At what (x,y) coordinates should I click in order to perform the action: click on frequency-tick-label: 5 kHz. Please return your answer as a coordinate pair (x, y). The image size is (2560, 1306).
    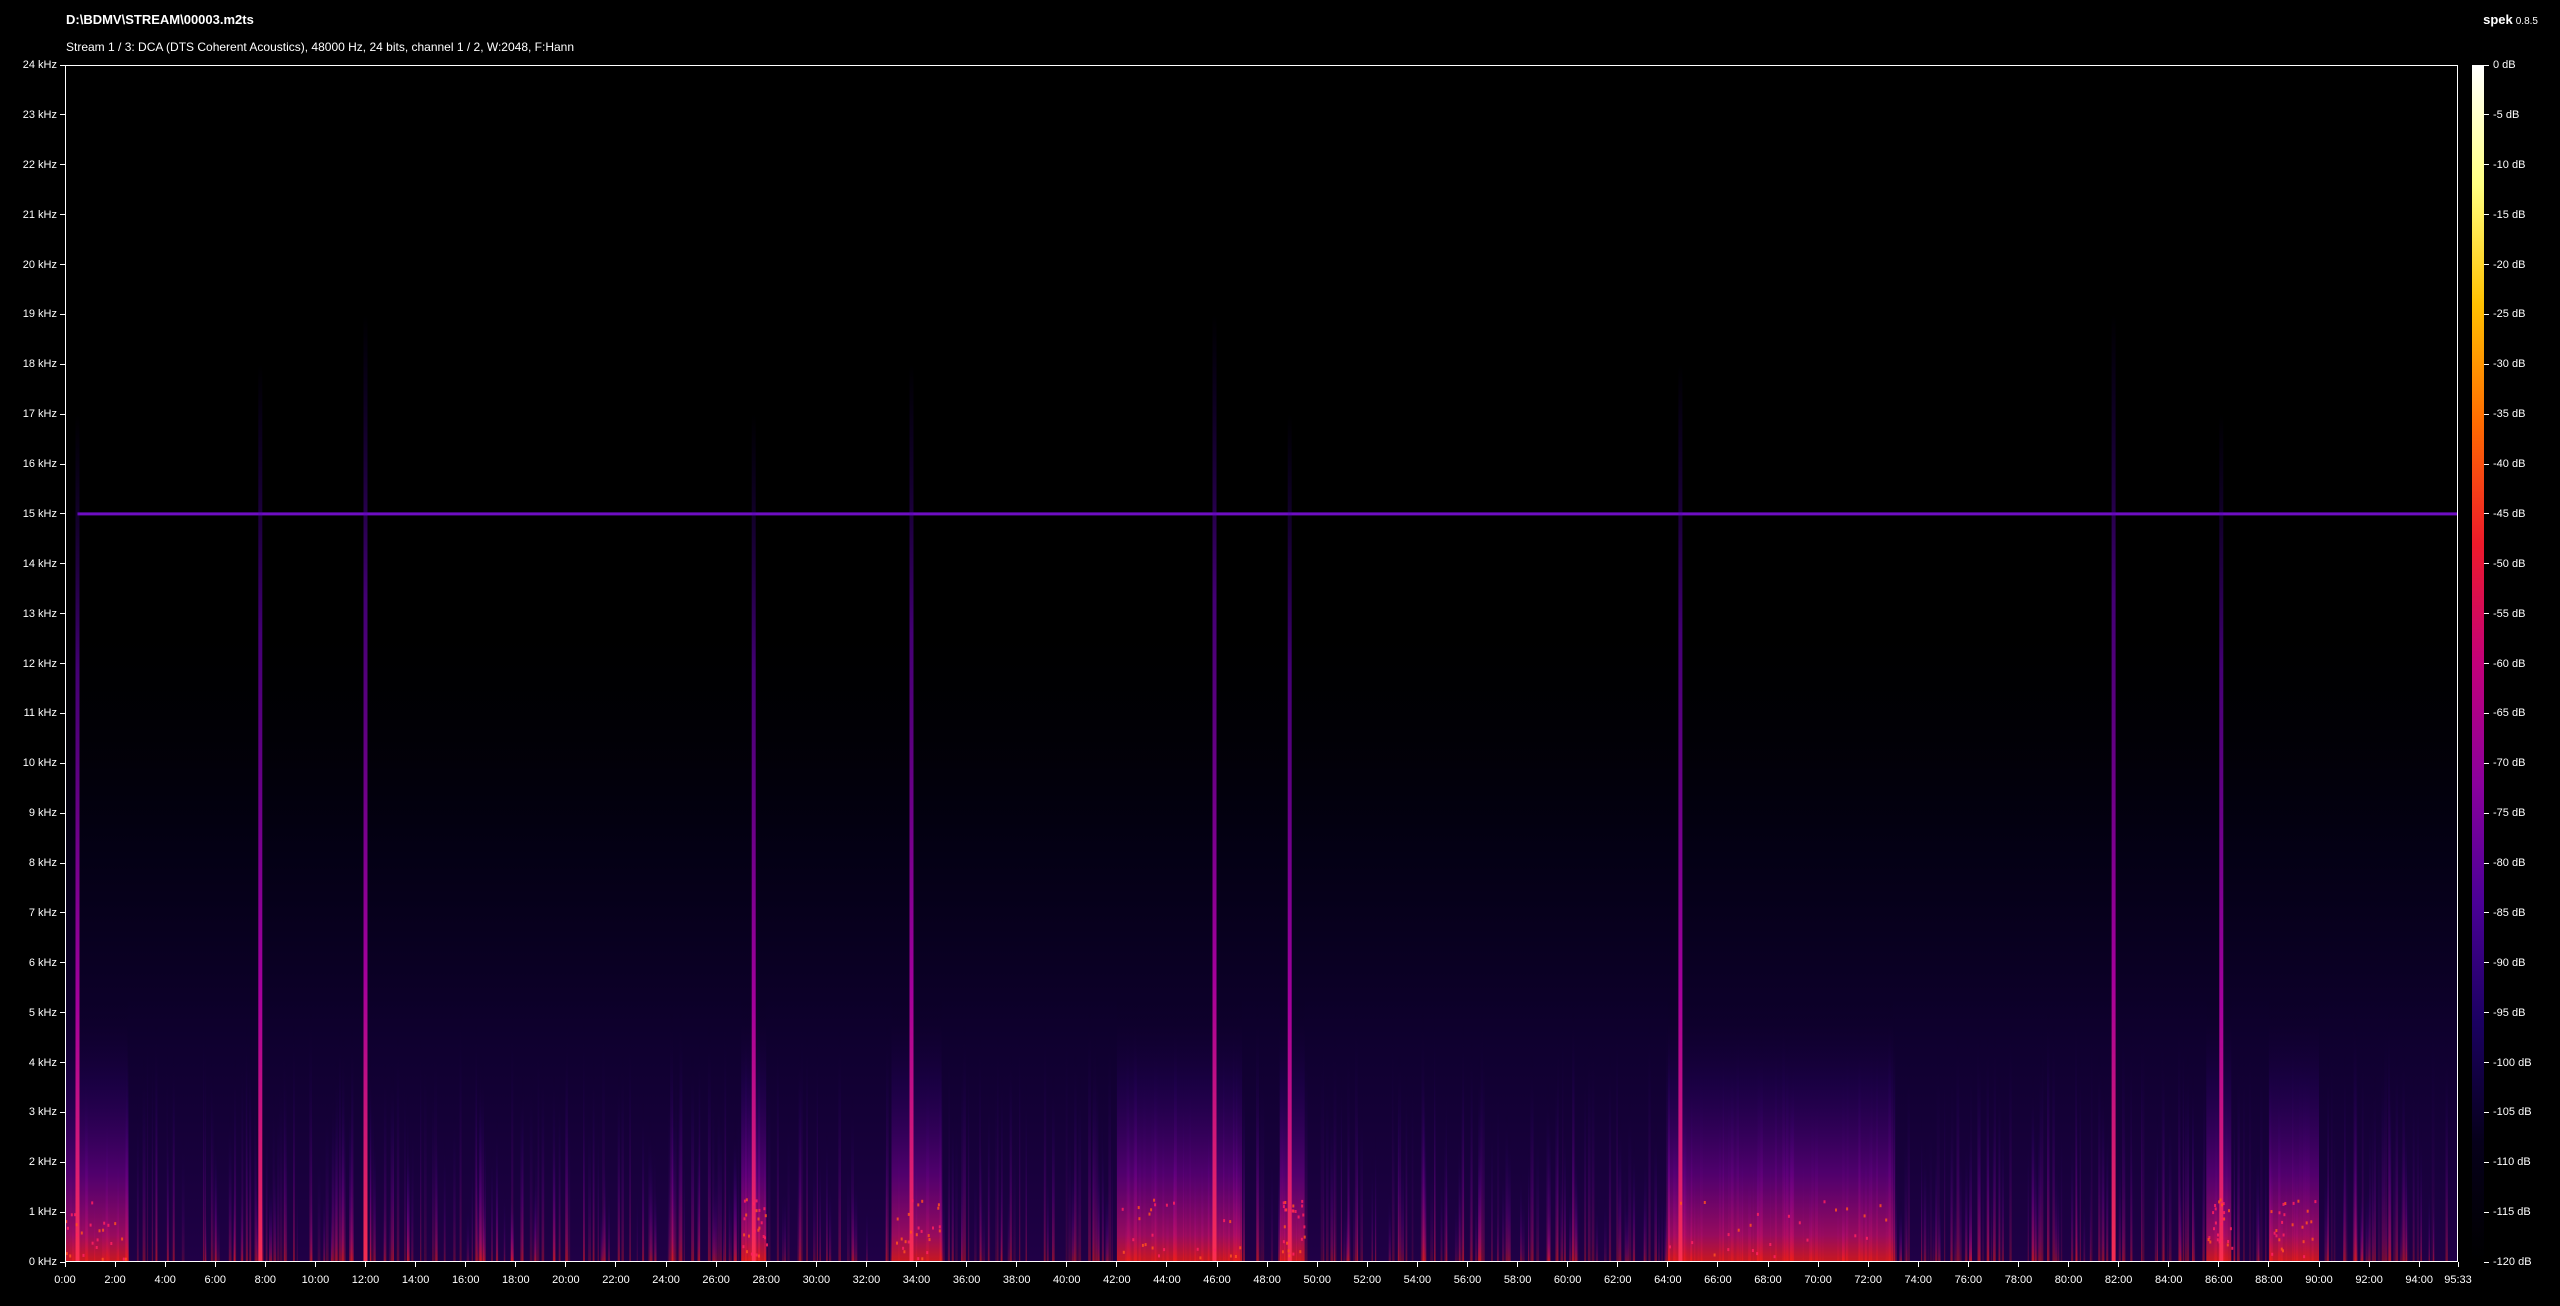
    Looking at the image, I should click on (42, 1012).